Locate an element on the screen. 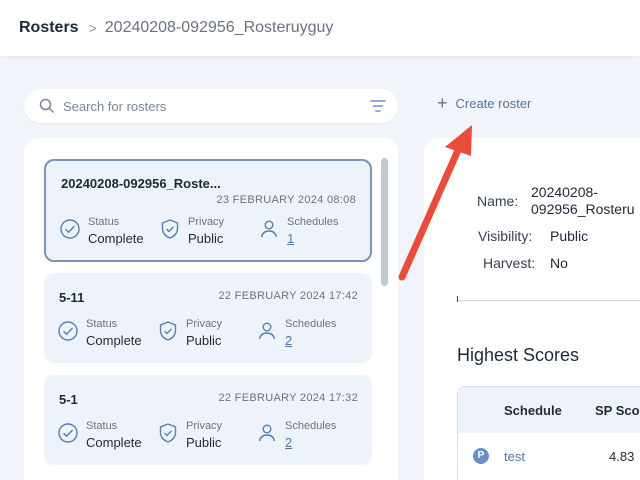  roster-date: 22 FEBRUARY 2024 17:32 is located at coordinates (288, 398).